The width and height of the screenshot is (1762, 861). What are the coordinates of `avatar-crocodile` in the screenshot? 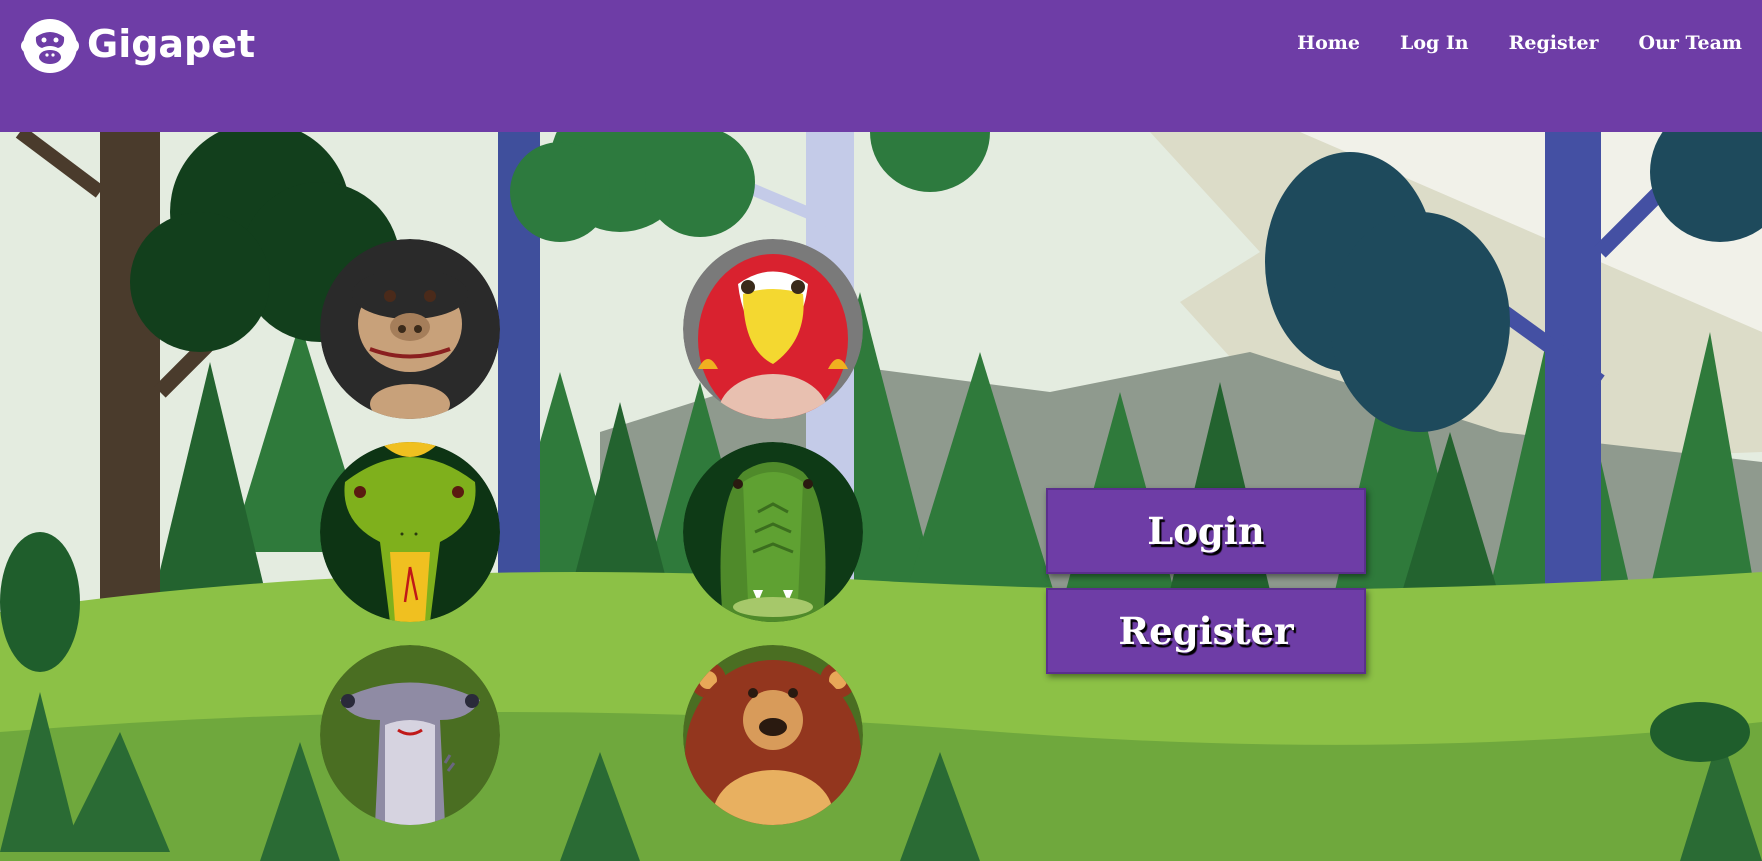 It's located at (773, 532).